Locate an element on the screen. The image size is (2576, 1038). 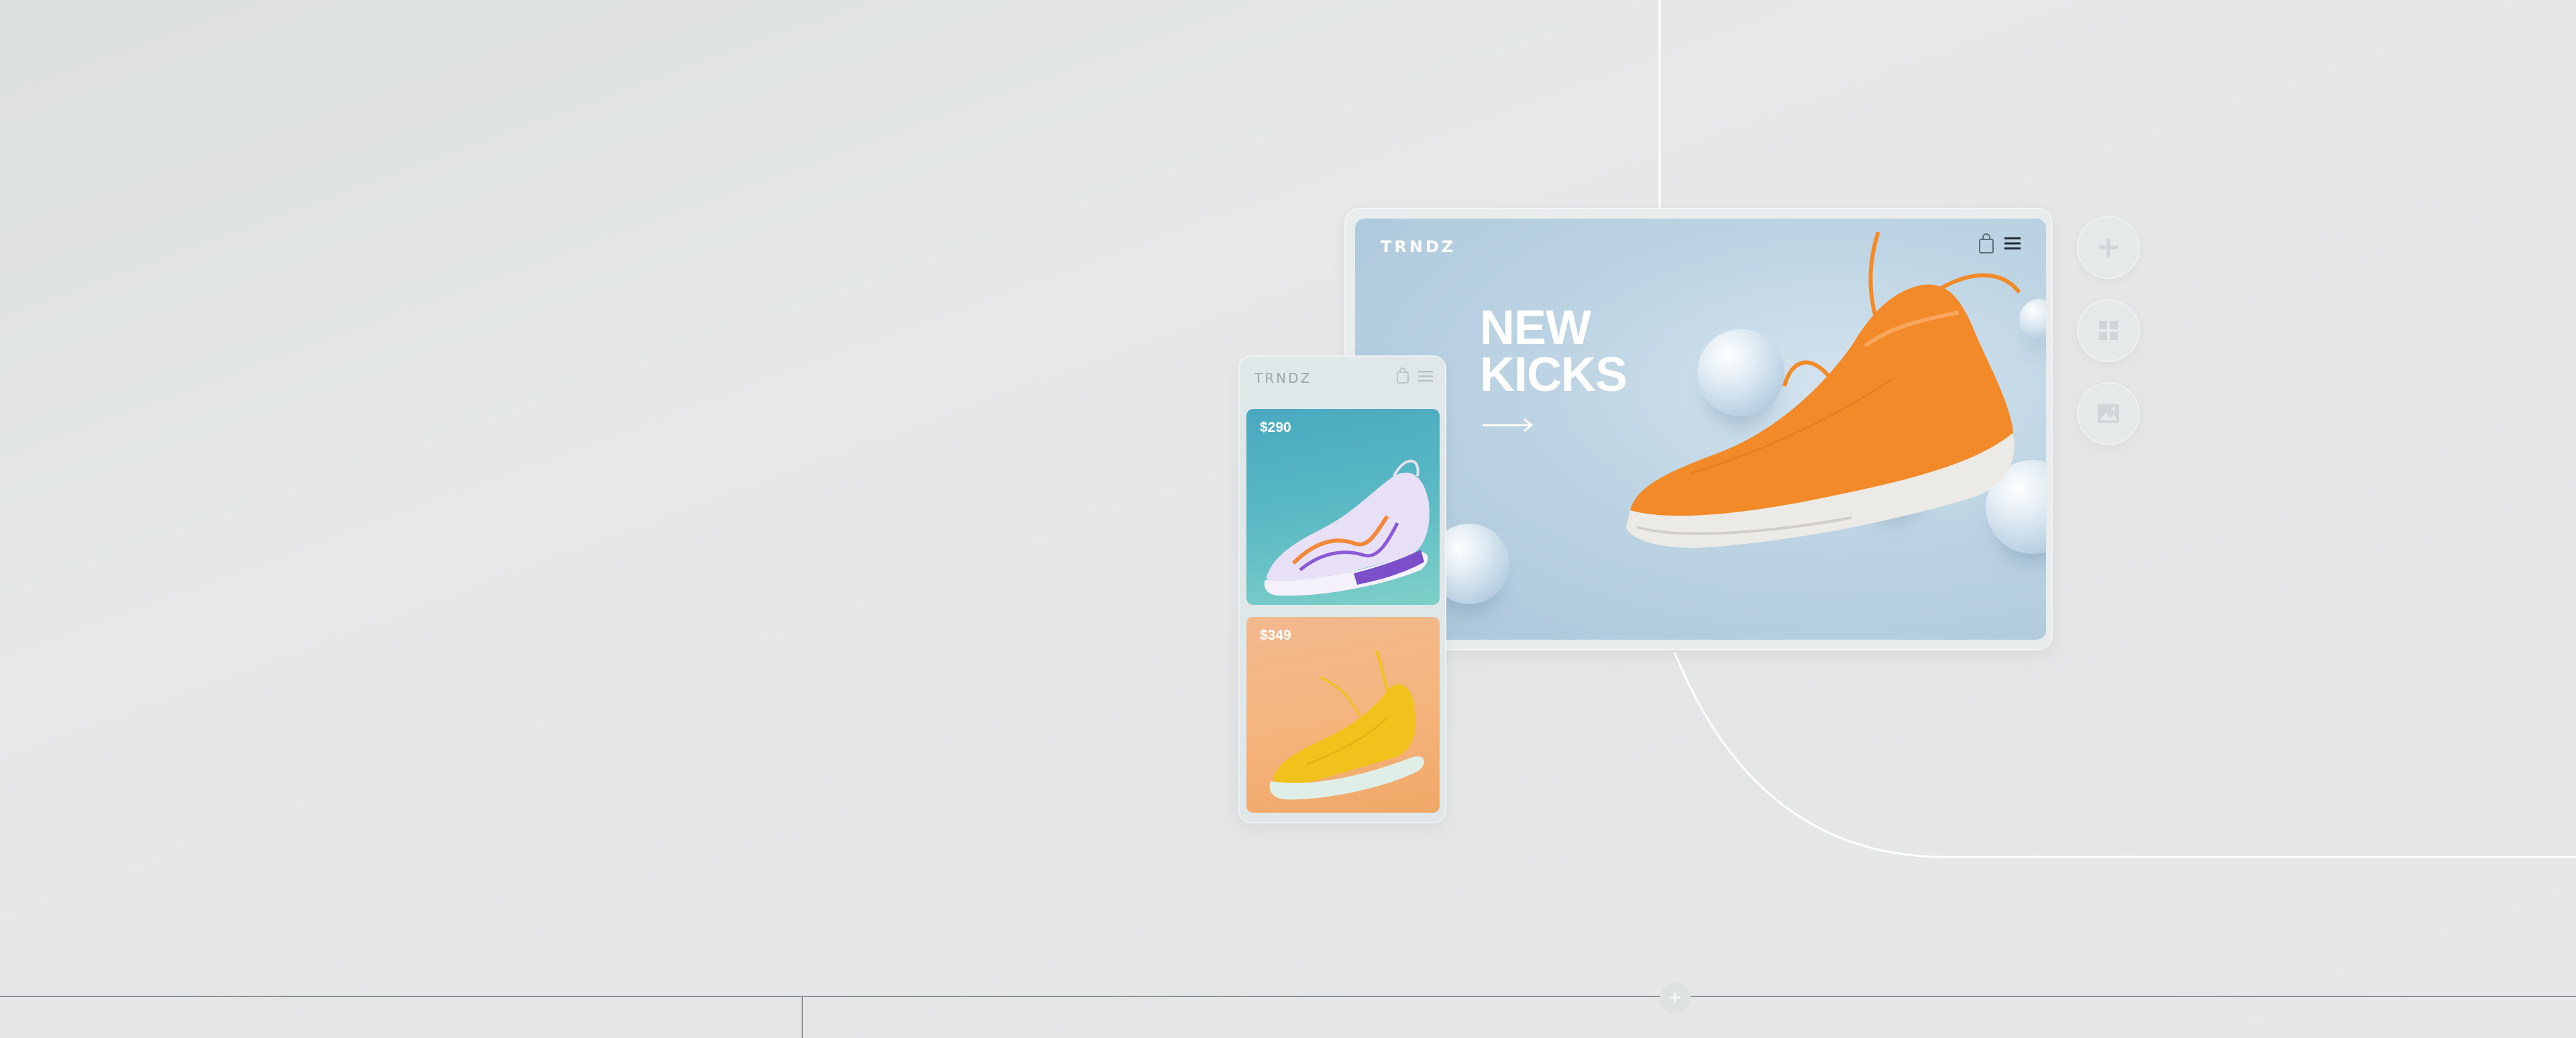
product-card: $290 is located at coordinates (1343, 507).